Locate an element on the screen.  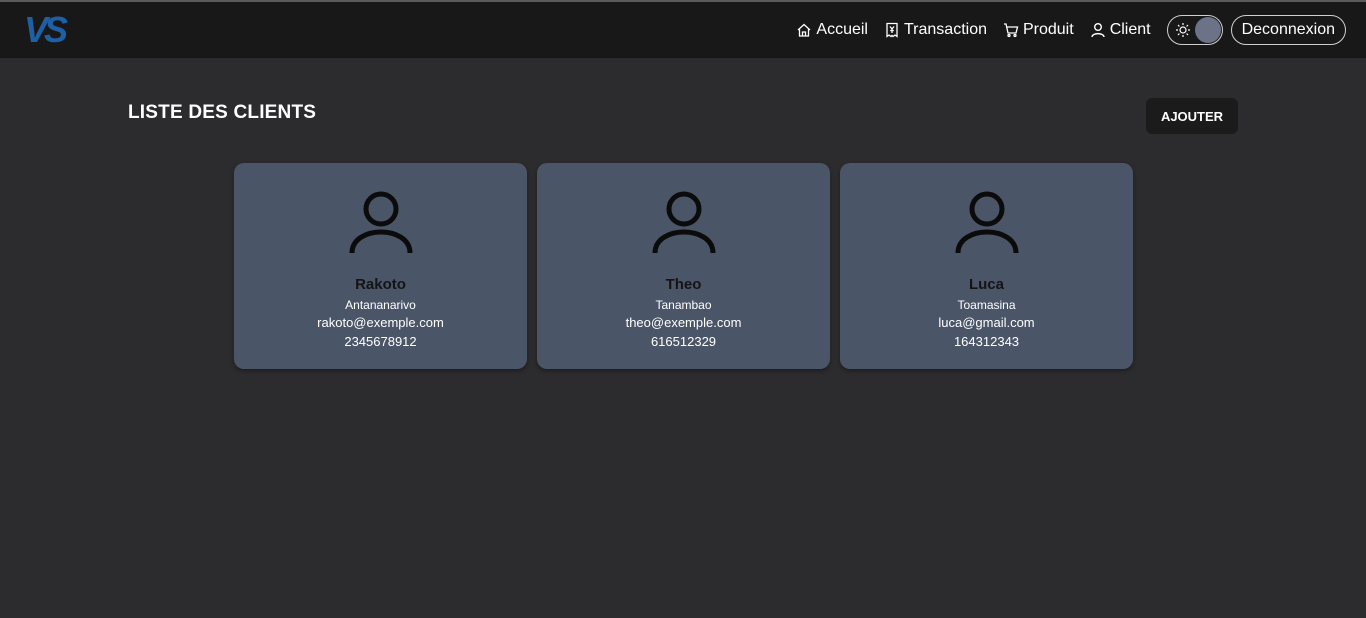
nav-item-transaction: Transaction is located at coordinates (935, 30).